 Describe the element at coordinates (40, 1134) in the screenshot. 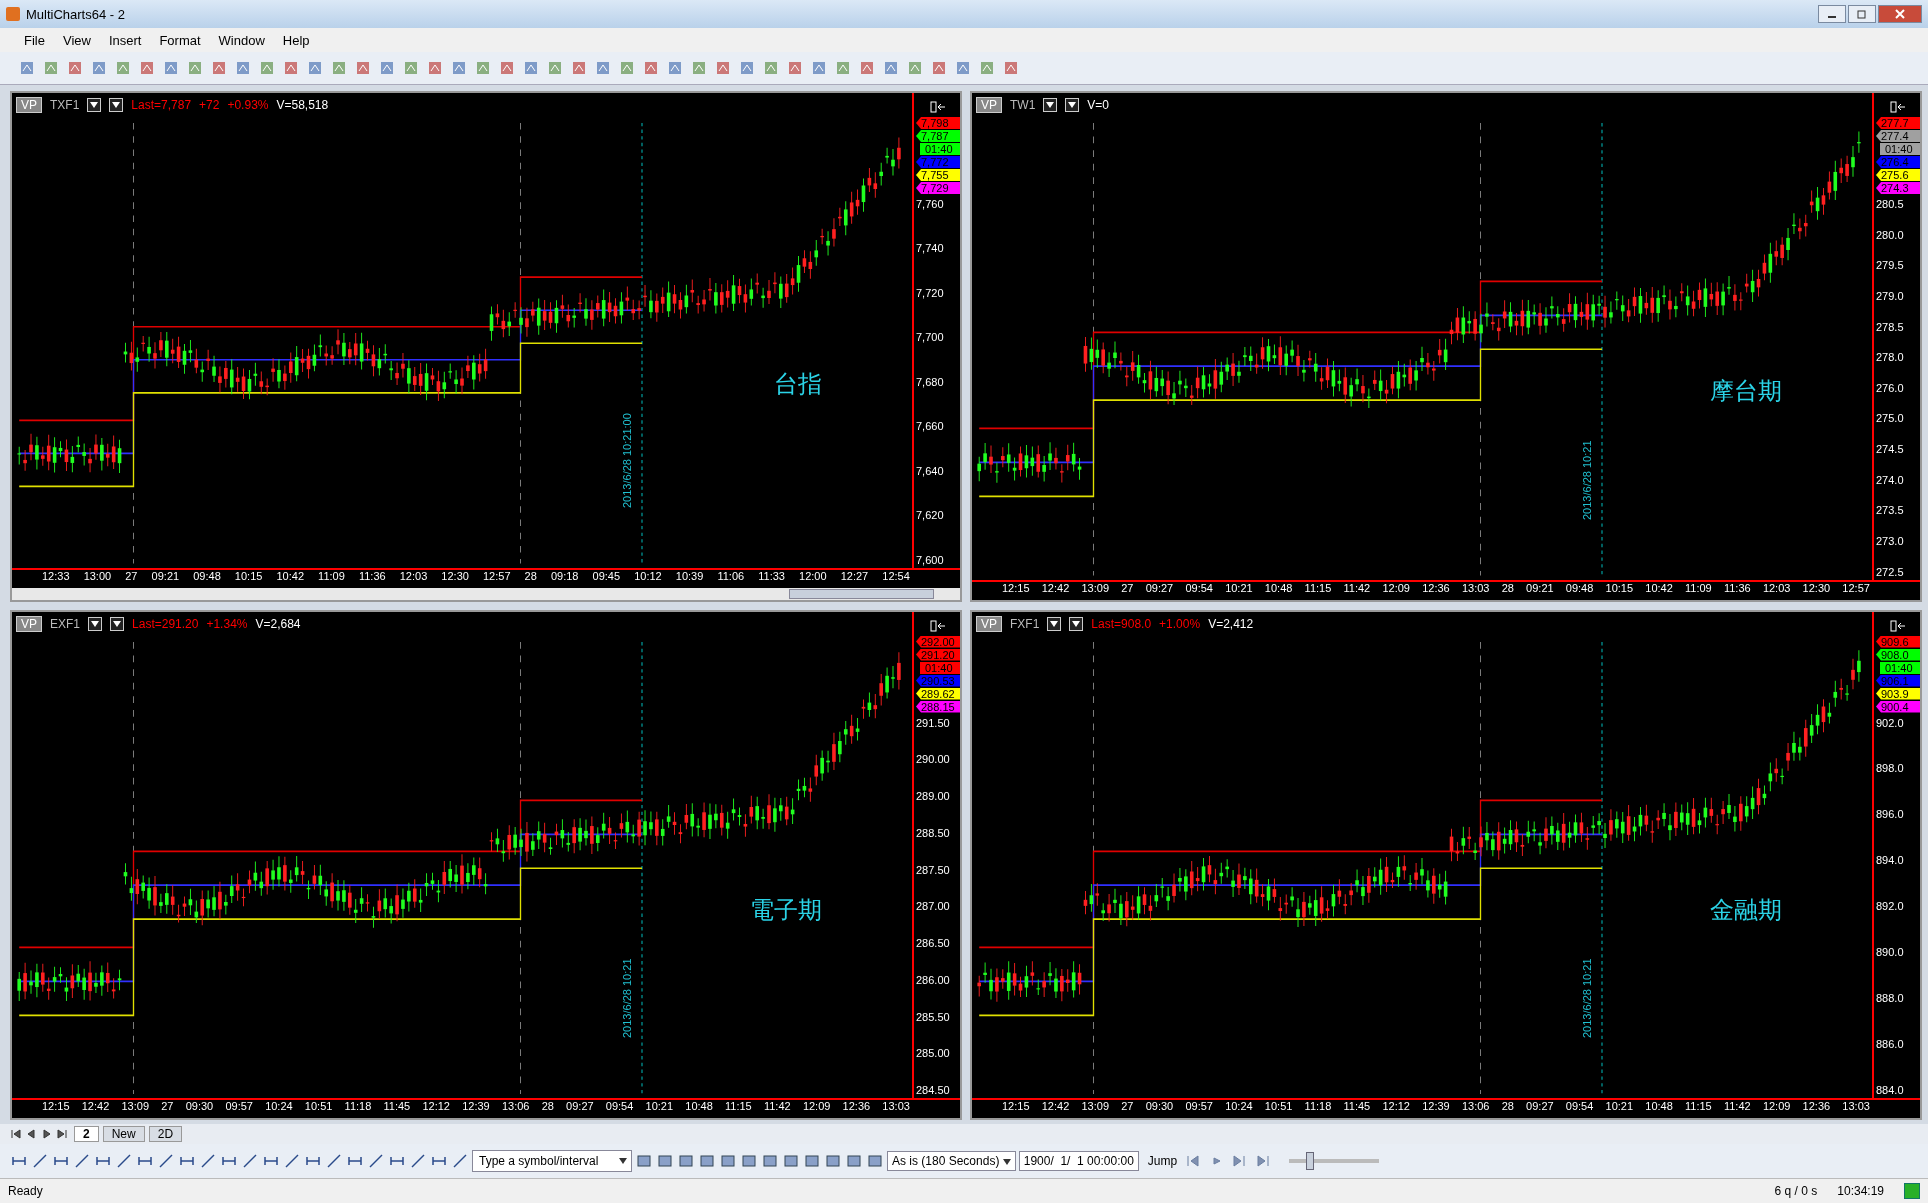

I see `tab-navigation-icon` at that location.